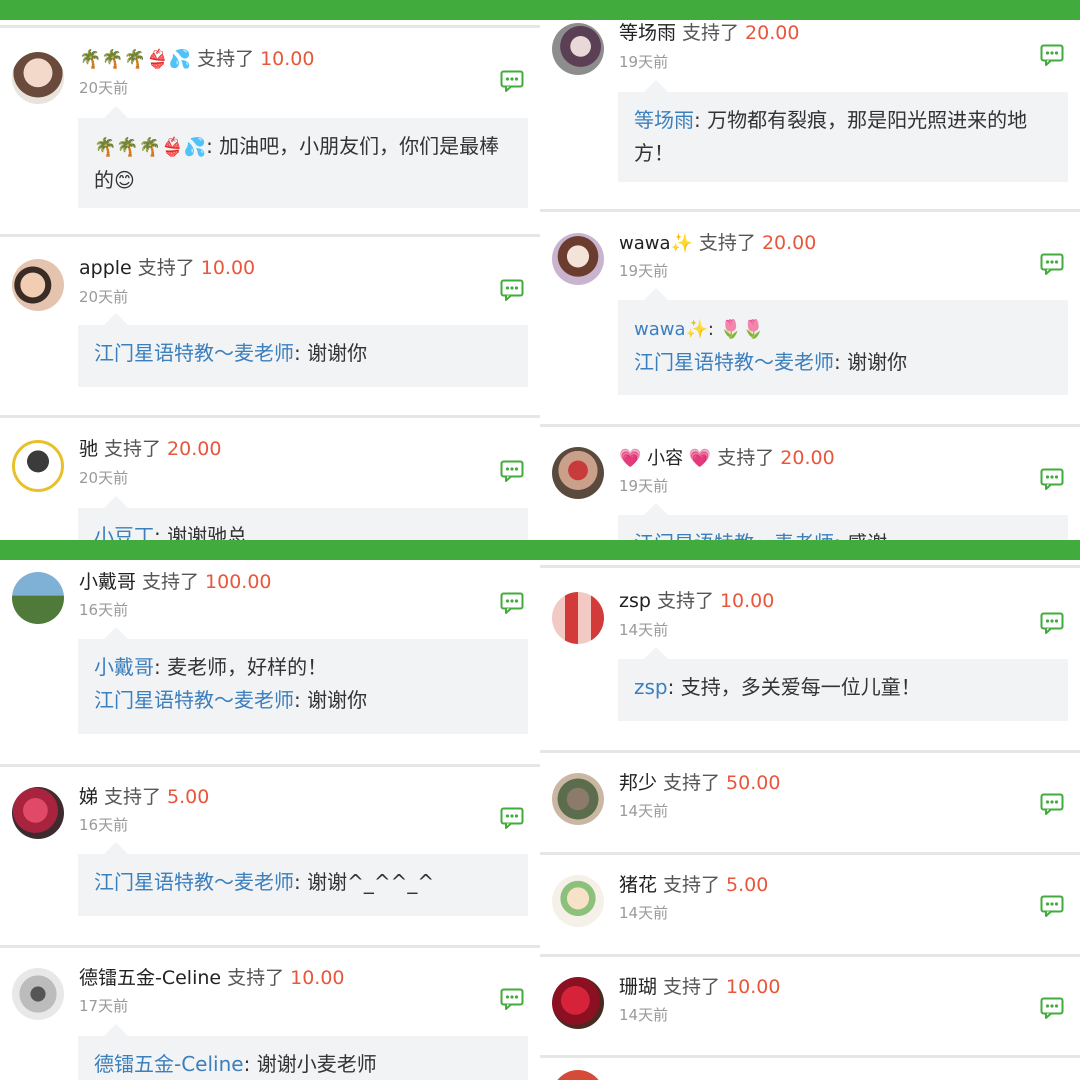 This screenshot has width=1080, height=1080. What do you see at coordinates (664, 120) in the screenshot?
I see `message-user: 等场雨` at bounding box center [664, 120].